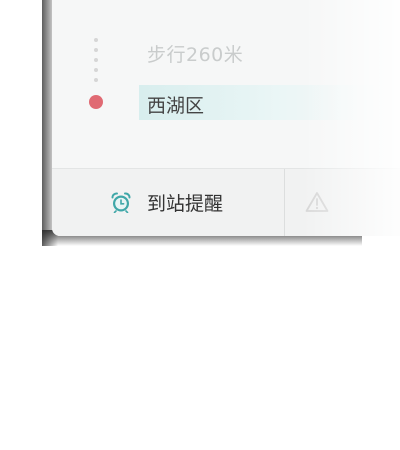 The image size is (400, 450). Describe the element at coordinates (185, 204) in the screenshot. I see `arrival-reminder-label: 到站提醒` at that location.